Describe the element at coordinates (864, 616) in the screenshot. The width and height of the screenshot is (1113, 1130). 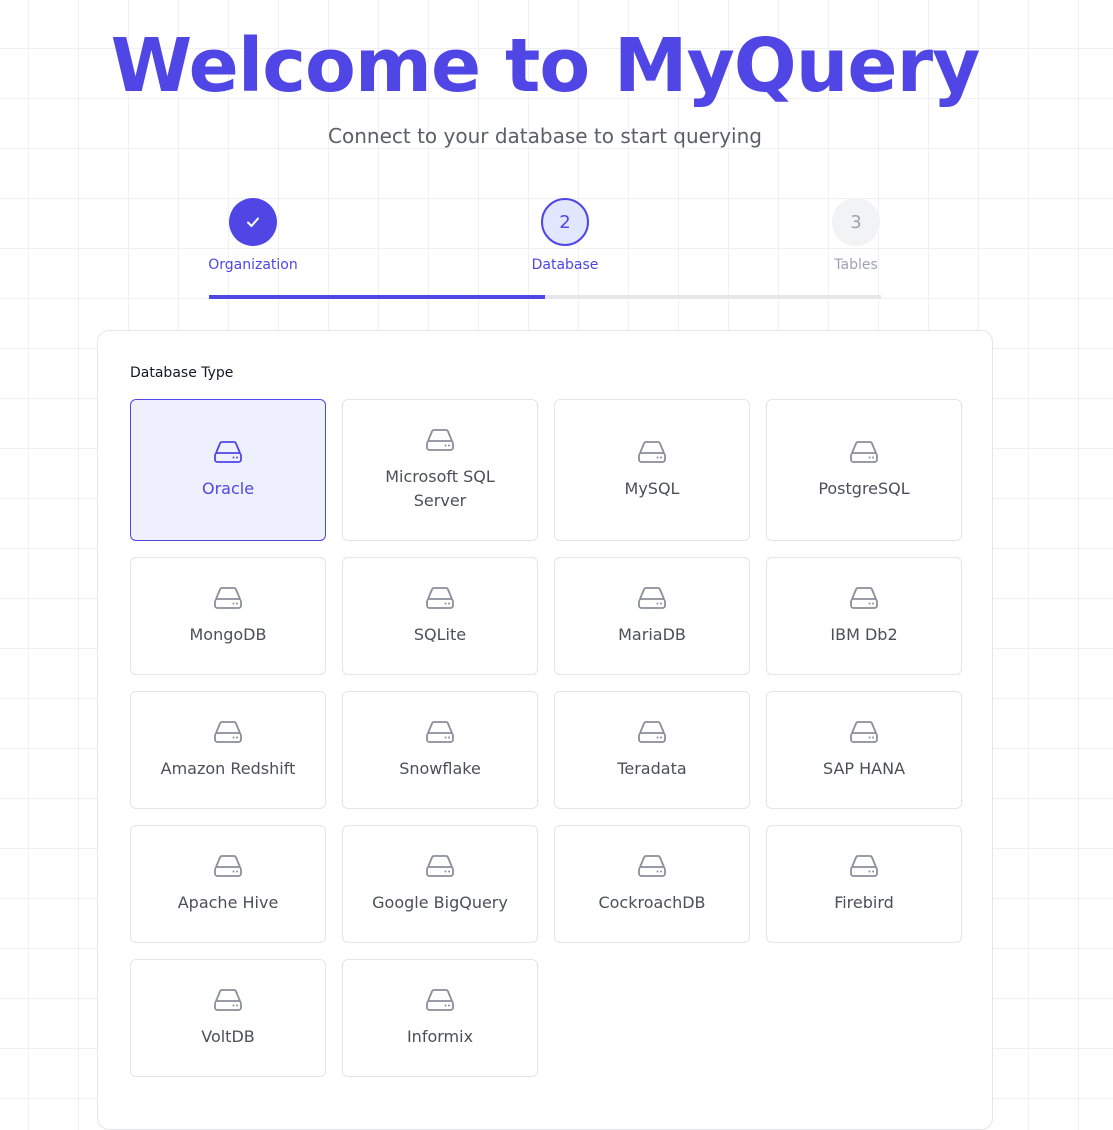
I see `database-option-tile: IBM Db2` at that location.